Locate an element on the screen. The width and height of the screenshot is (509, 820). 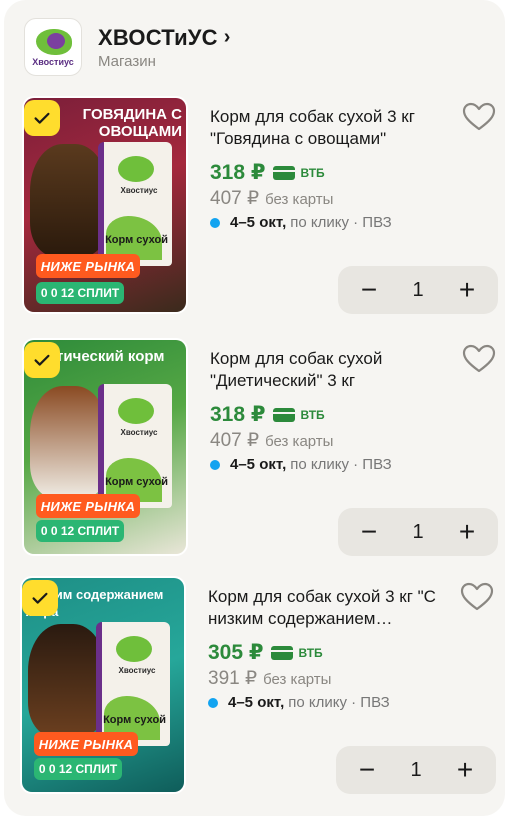
product-price: 305 ₽ is located at coordinates (236, 652).